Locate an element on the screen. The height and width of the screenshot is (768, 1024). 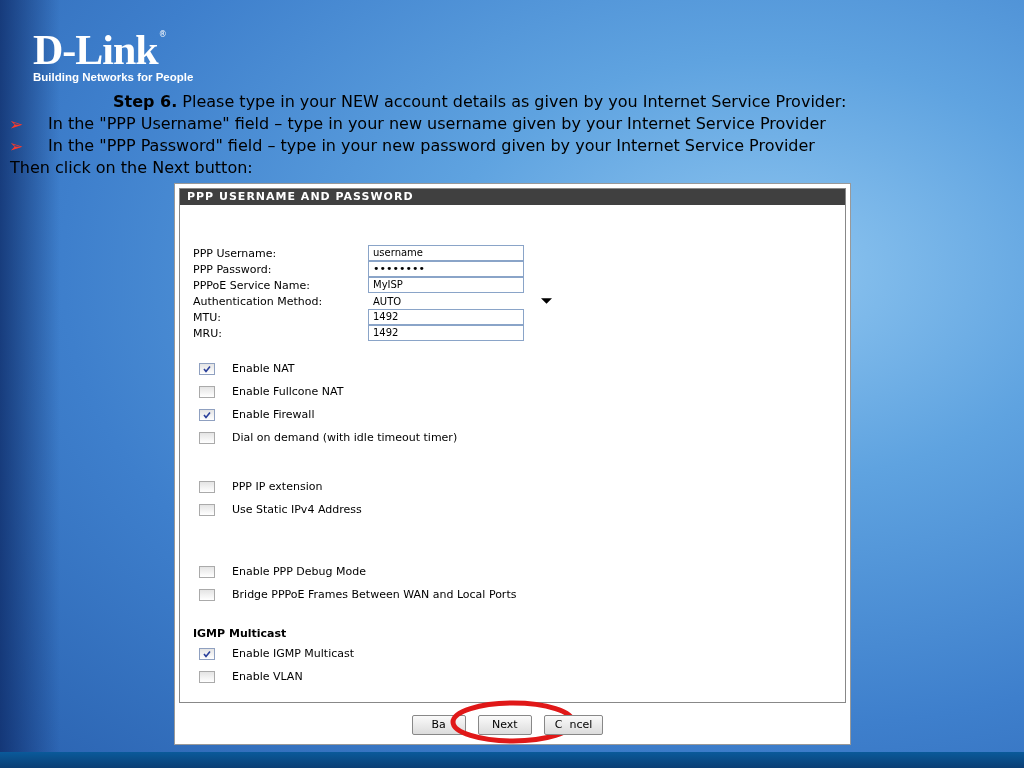
checkbox-label: Bridge PPPoE Frames Between WAN and Local Ports is located at coordinates (374, 594).